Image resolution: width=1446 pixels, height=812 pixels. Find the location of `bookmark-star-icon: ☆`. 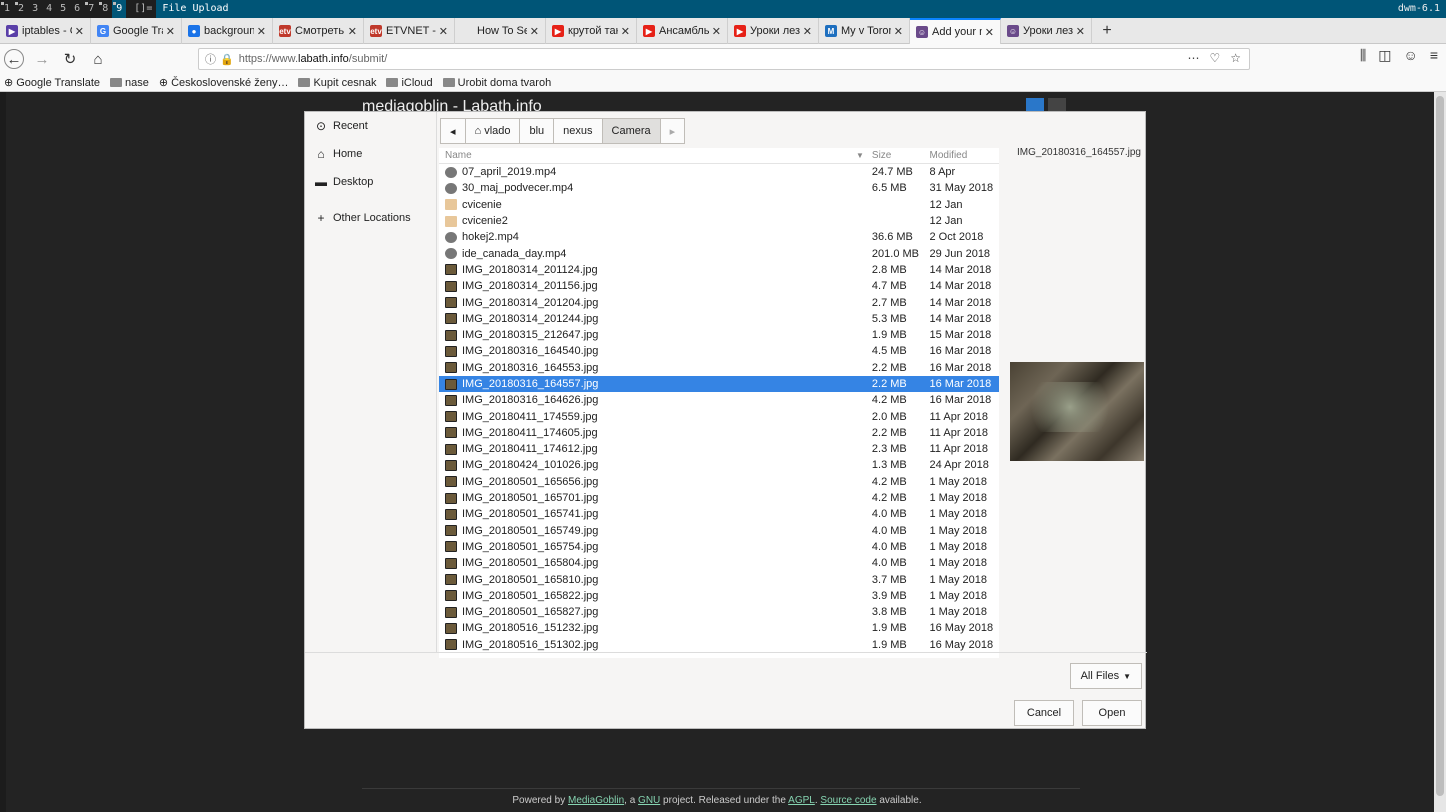

bookmark-star-icon: ☆ is located at coordinates (1235, 58).